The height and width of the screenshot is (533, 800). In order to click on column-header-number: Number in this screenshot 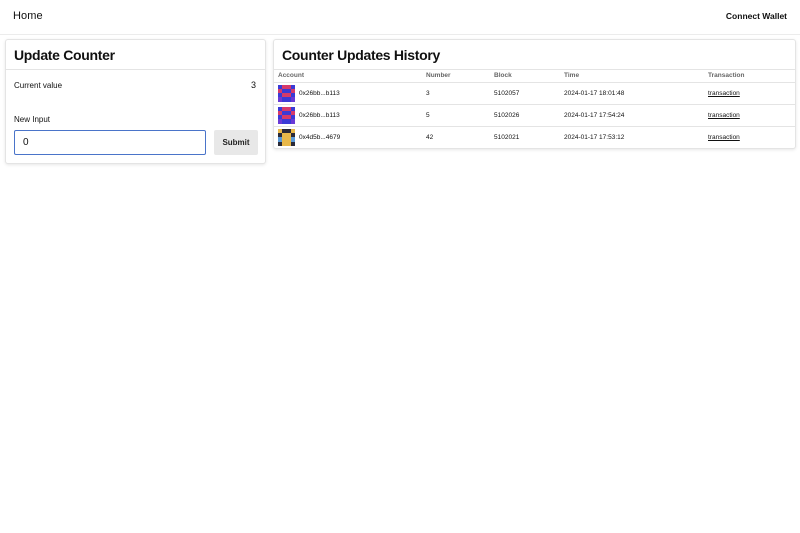, I will do `click(456, 76)`.